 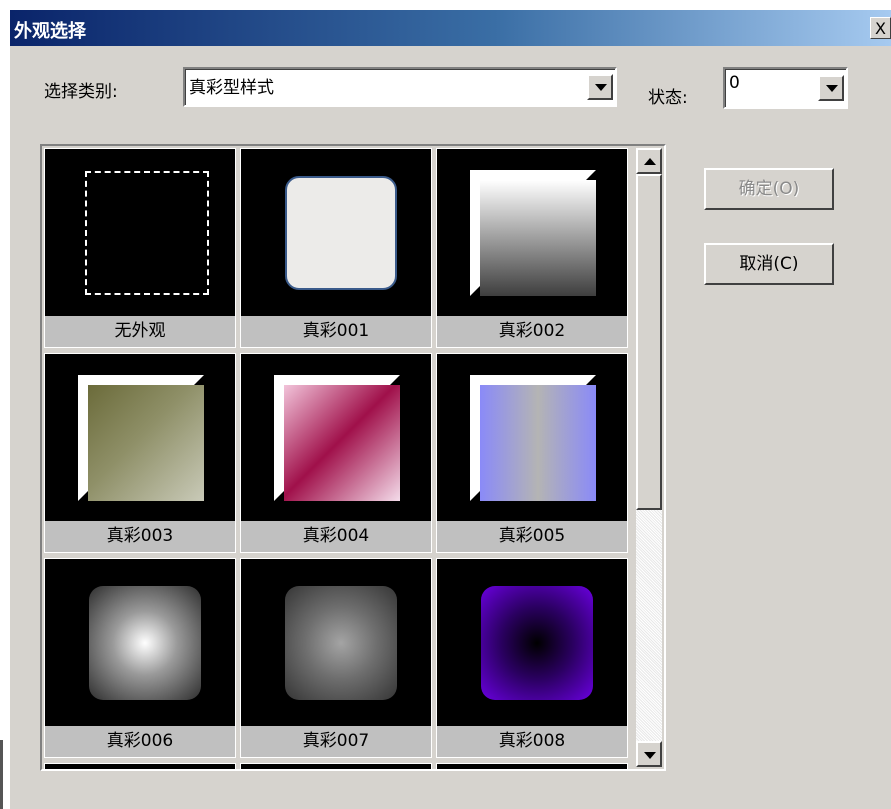 I want to click on appearance-item: 真彩003, so click(x=140, y=453).